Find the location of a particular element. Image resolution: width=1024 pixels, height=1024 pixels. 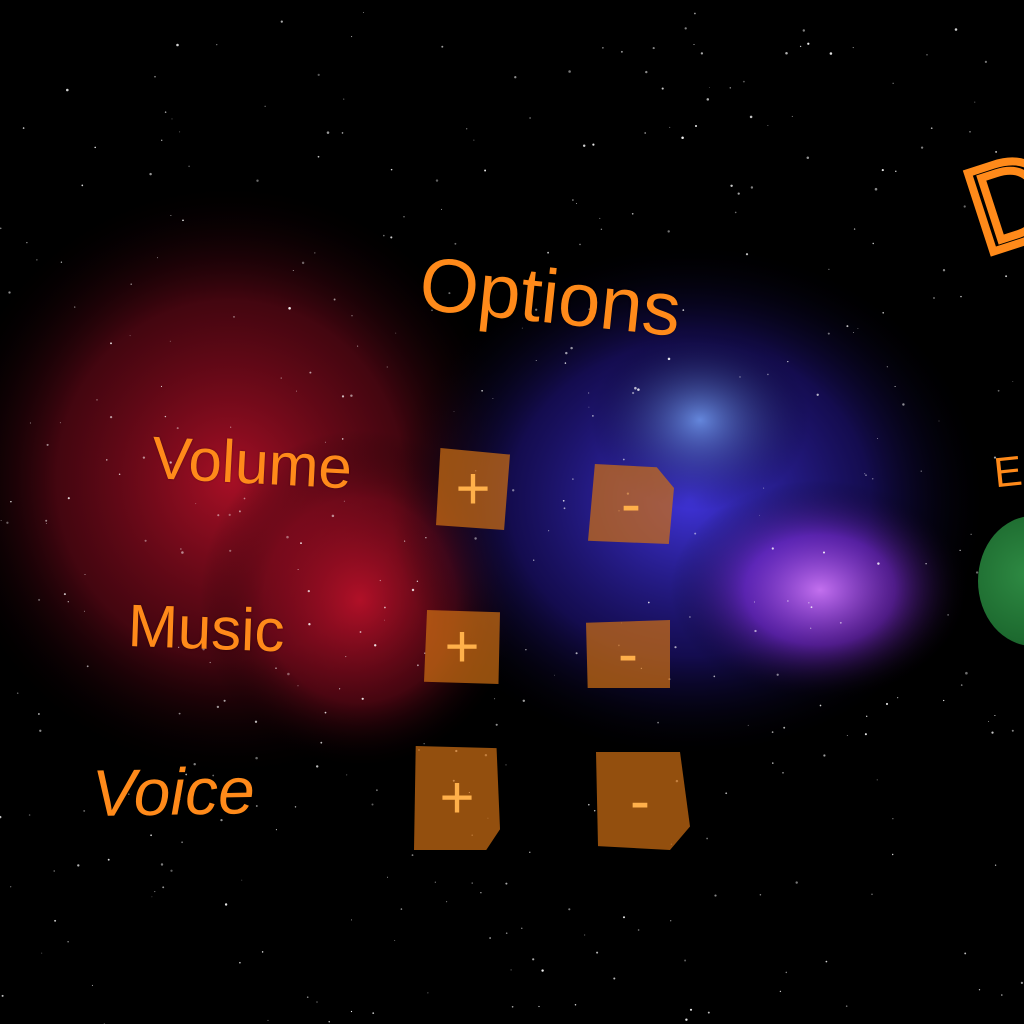

minus-icon: - is located at coordinates (628, 653).